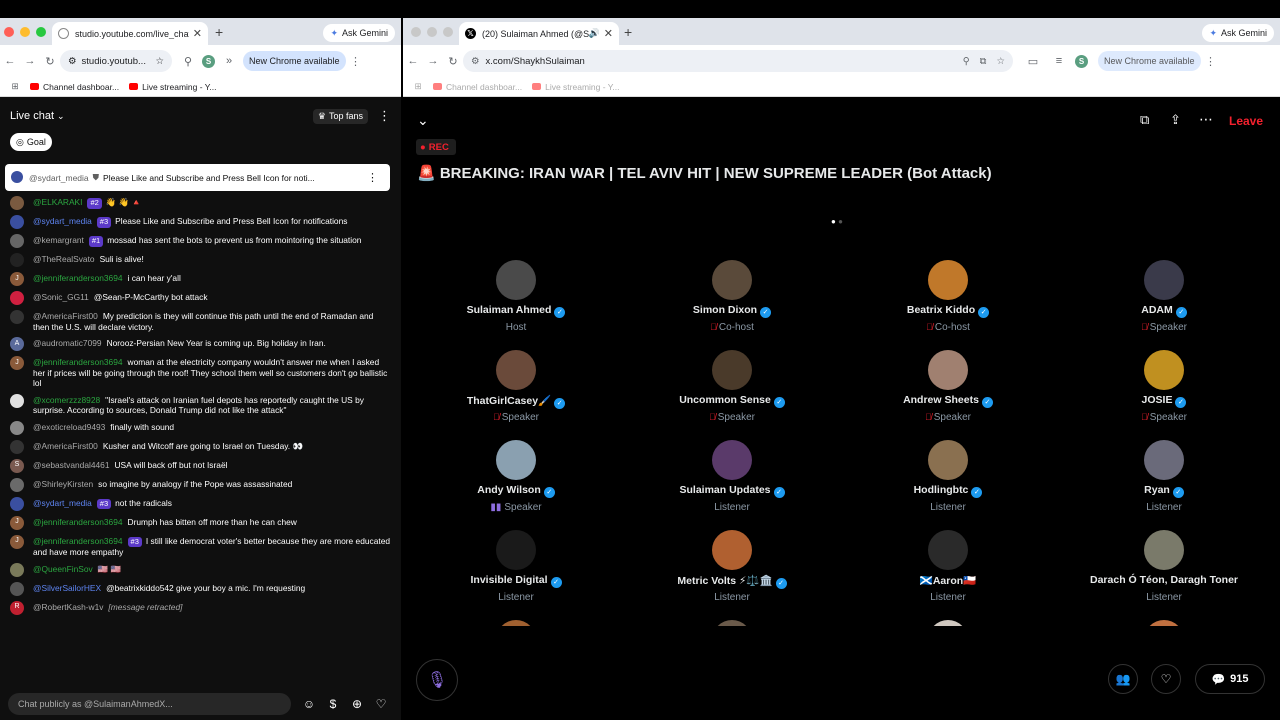 This screenshot has height=720, width=1280. What do you see at coordinates (63, 484) in the screenshot?
I see `message-author: @ShirleyKirsten` at bounding box center [63, 484].